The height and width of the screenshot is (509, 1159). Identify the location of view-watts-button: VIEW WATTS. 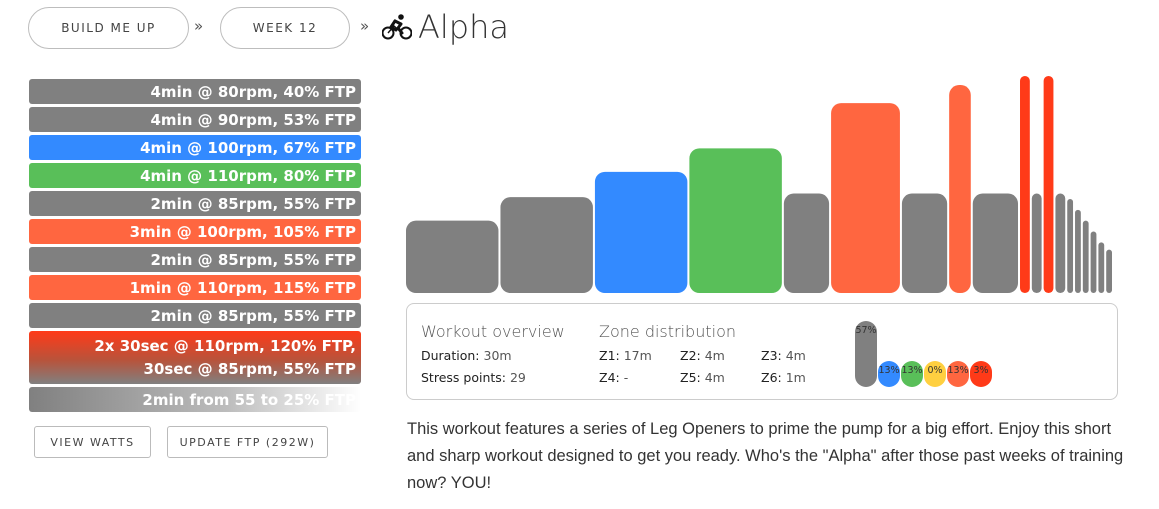
(92, 442).